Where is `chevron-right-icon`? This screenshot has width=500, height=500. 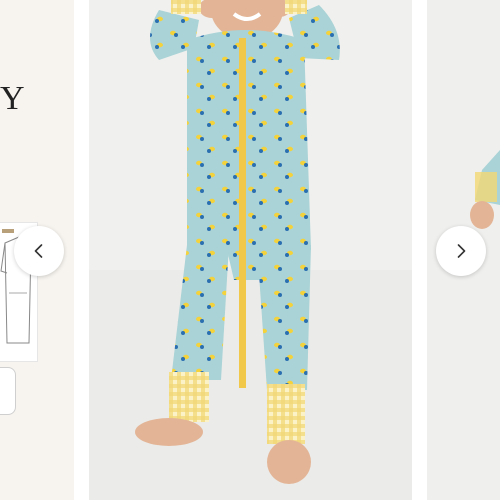
chevron-right-icon is located at coordinates (461, 251).